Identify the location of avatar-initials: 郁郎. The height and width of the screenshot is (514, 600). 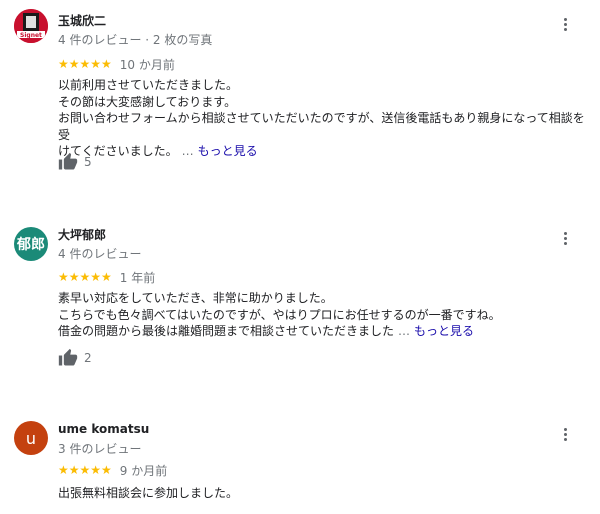
(31, 245).